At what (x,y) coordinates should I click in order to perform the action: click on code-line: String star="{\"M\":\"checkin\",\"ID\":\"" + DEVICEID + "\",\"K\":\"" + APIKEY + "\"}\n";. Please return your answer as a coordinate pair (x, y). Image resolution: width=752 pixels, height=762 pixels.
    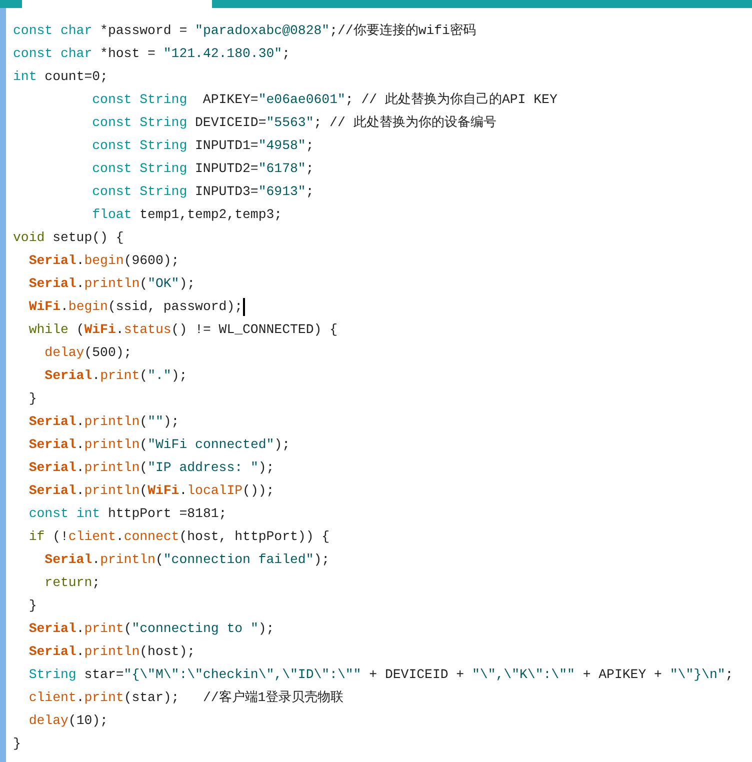
    Looking at the image, I should click on (381, 674).